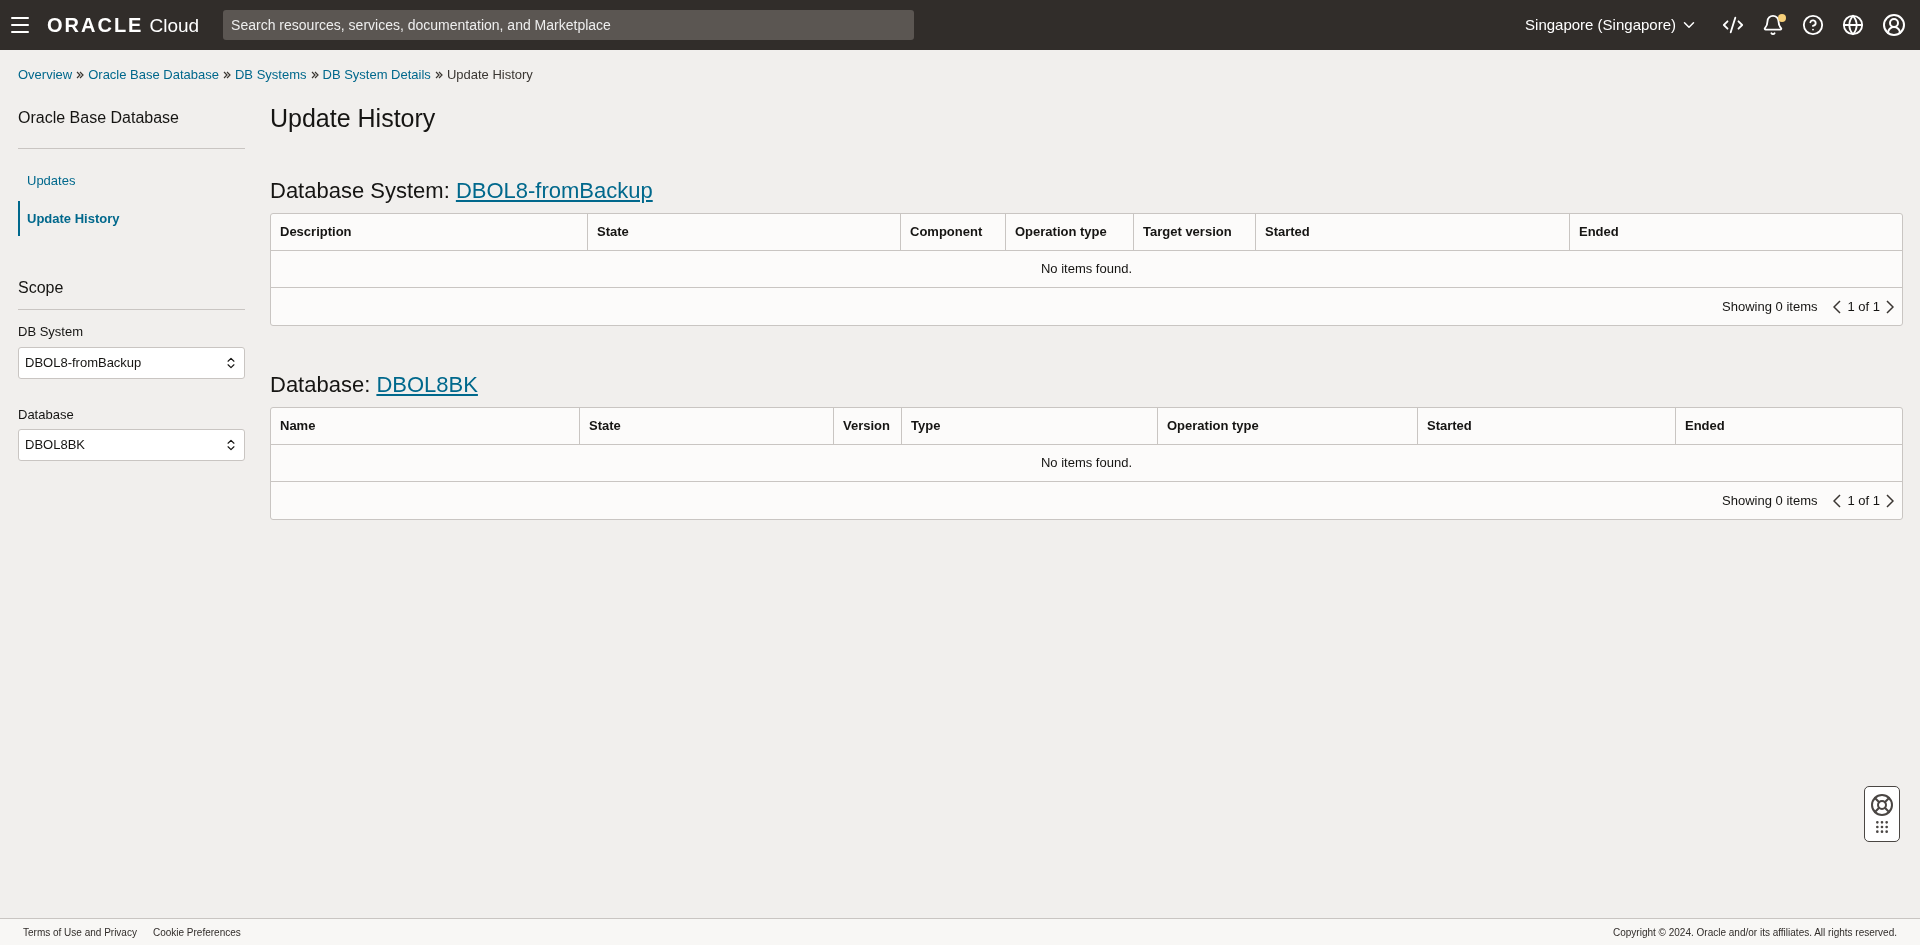  What do you see at coordinates (174, 25) in the screenshot?
I see `logo-product: Cloud` at bounding box center [174, 25].